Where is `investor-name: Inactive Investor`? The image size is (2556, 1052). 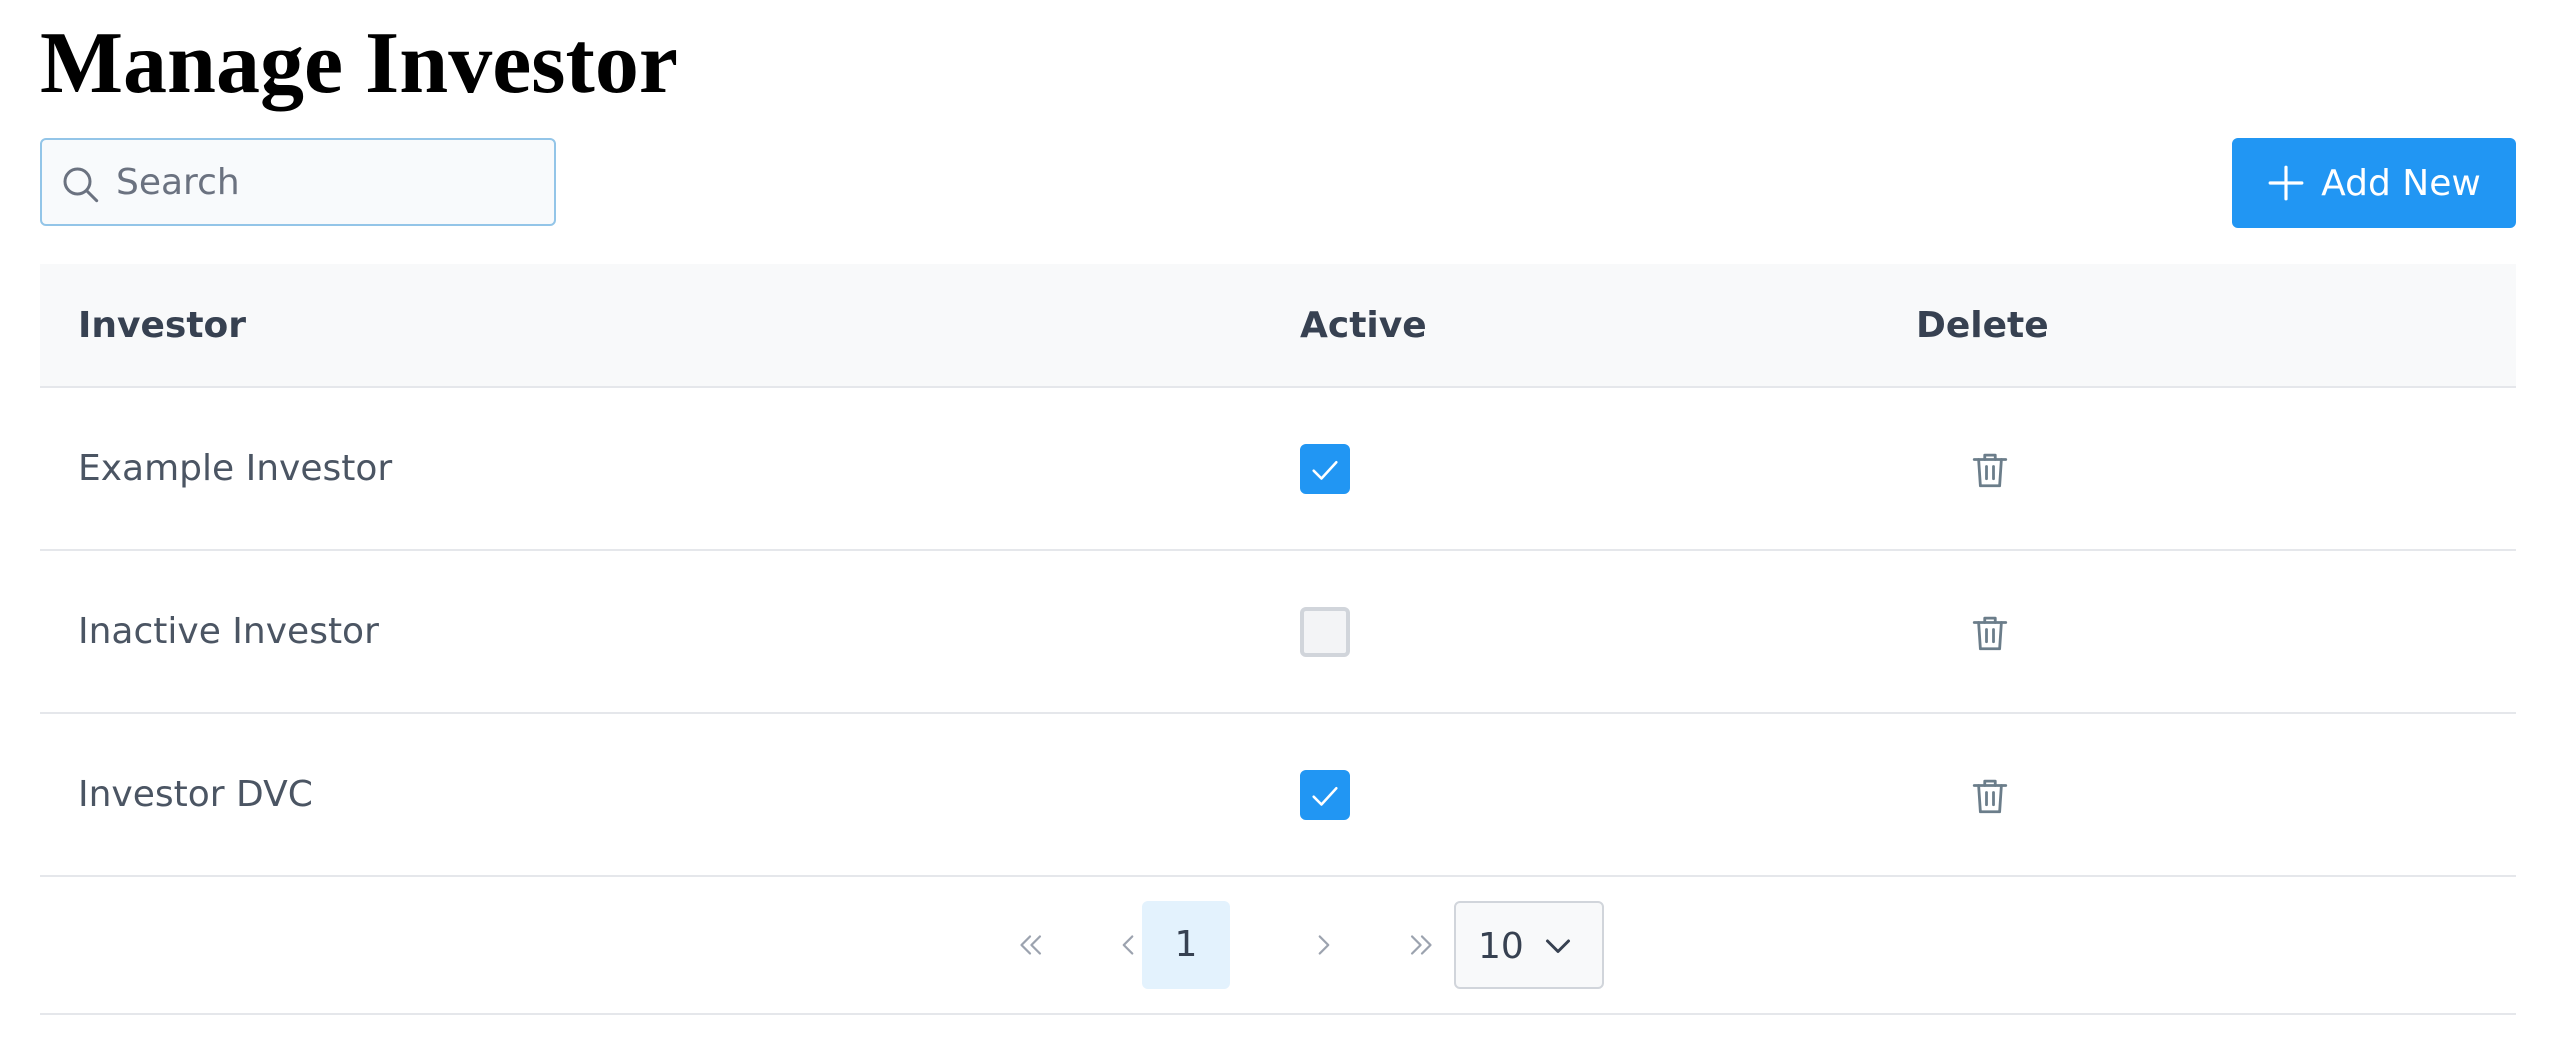 investor-name: Inactive Investor is located at coordinates (228, 631).